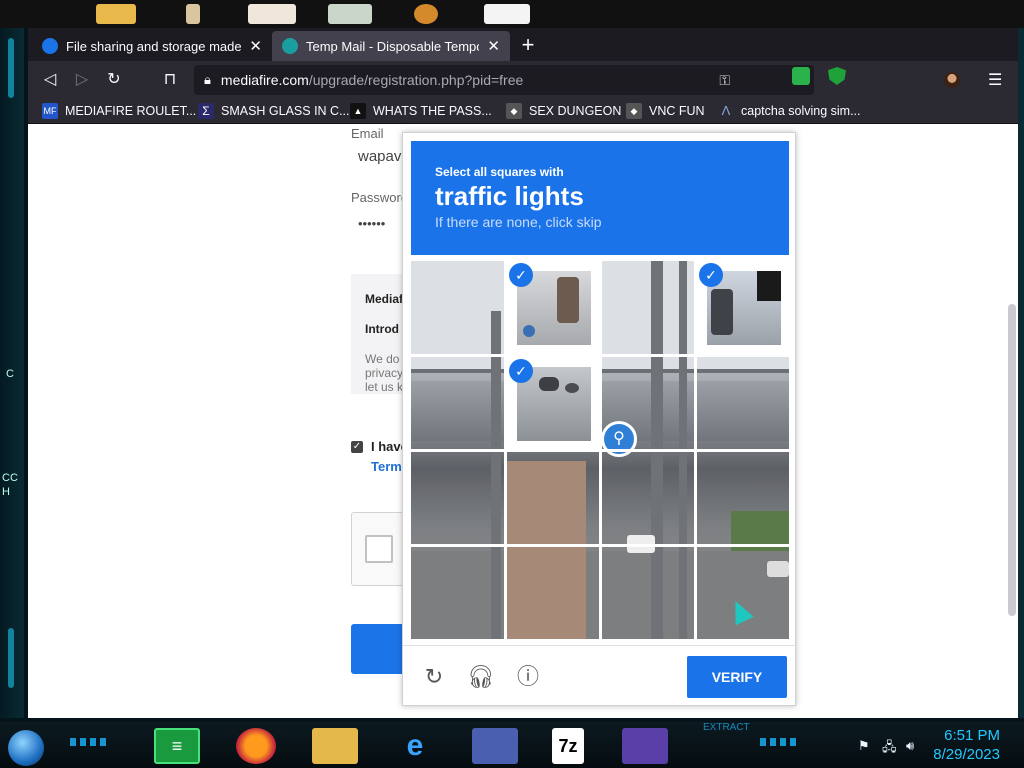 This screenshot has width=1024, height=768. I want to click on desktop-label: C, so click(10, 374).